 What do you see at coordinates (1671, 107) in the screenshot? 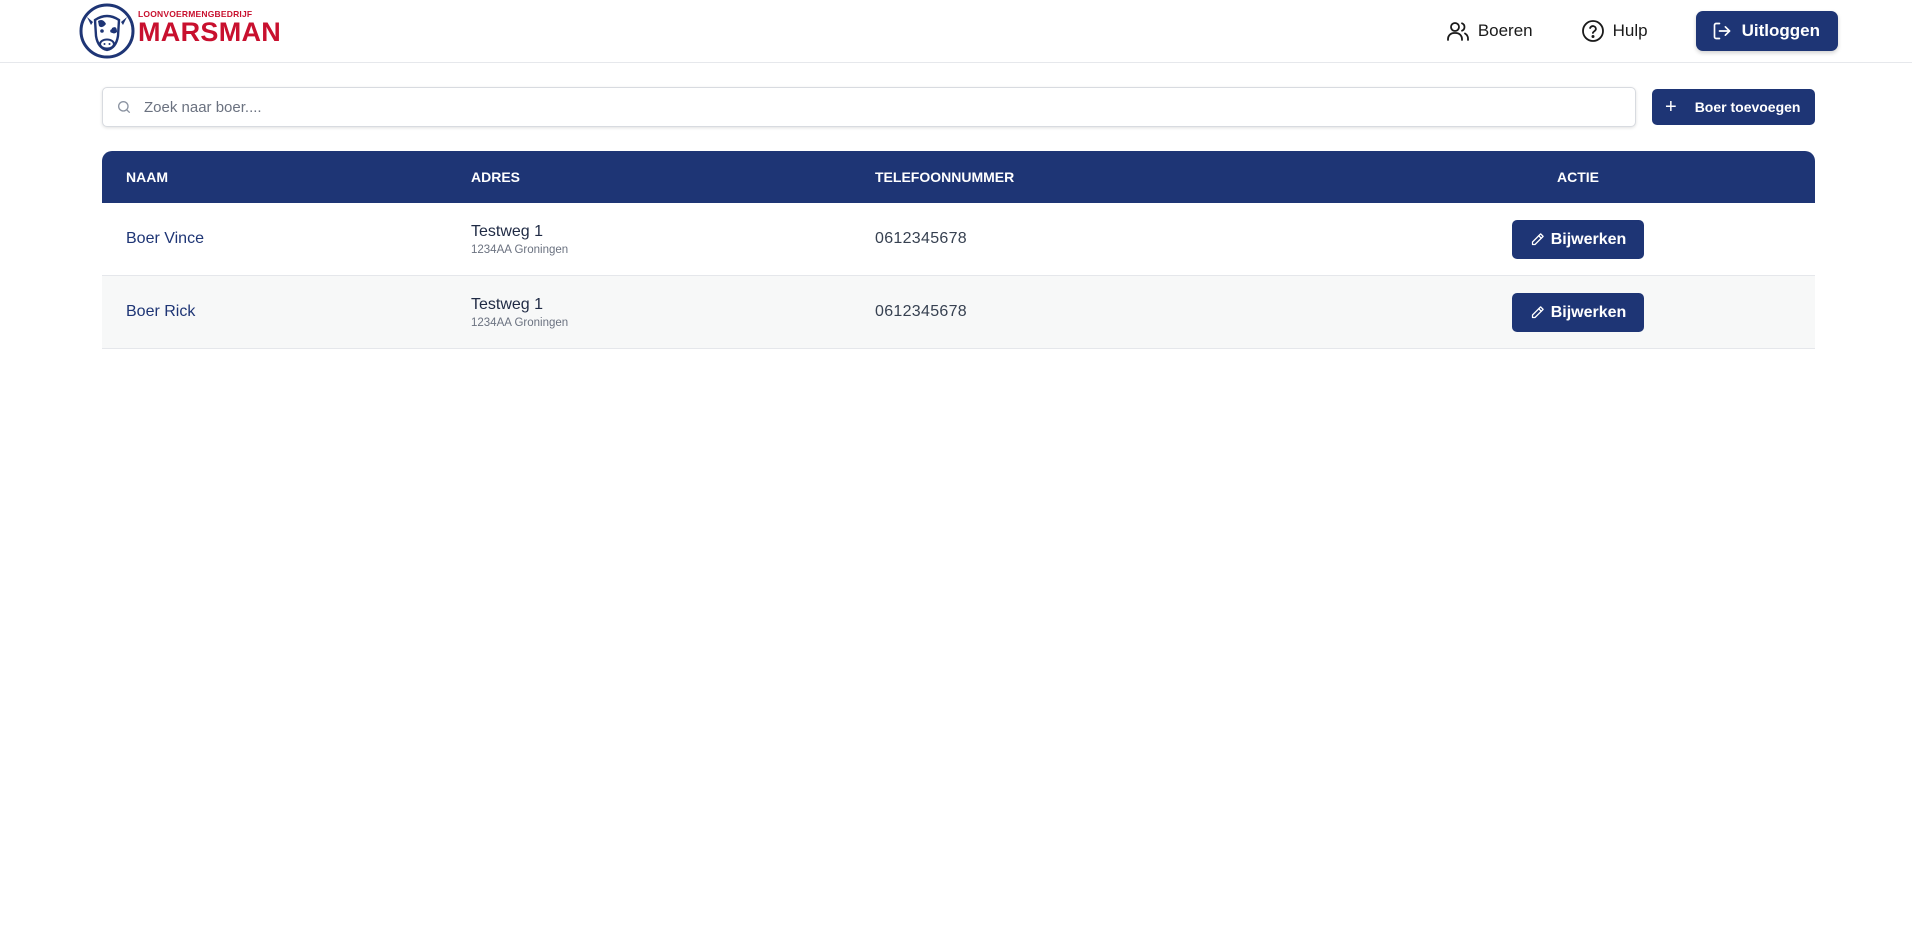
I see `plus-icon: +` at bounding box center [1671, 107].